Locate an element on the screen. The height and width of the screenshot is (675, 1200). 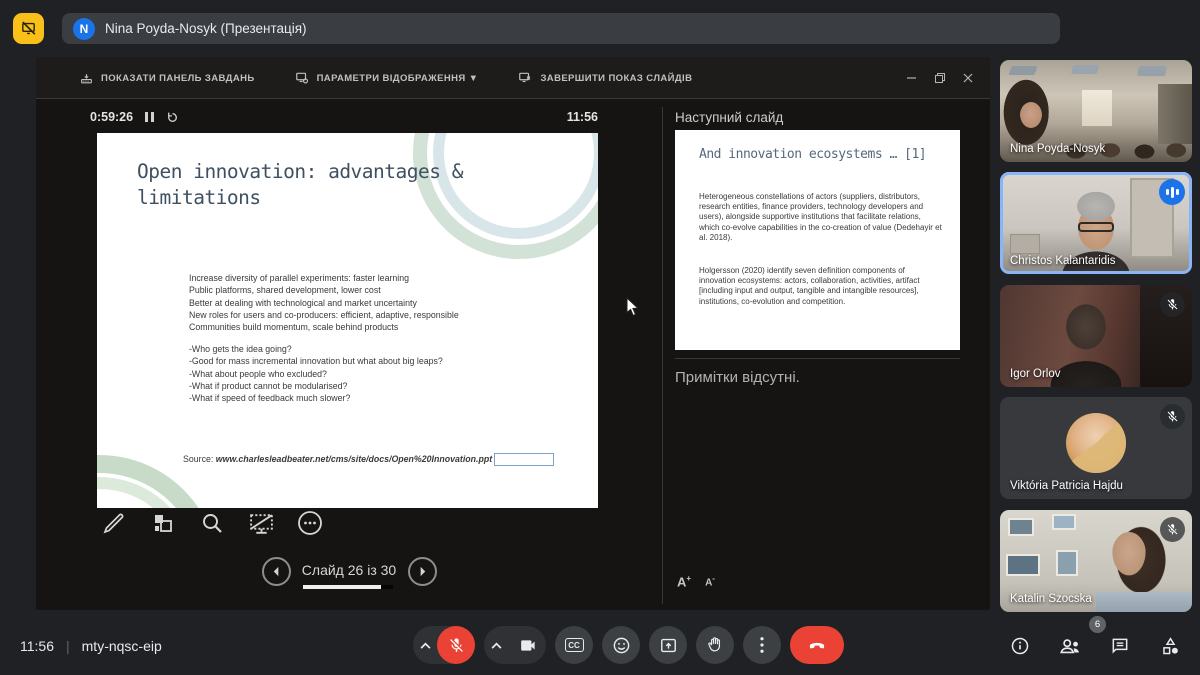
camera-control-group is located at coordinates (515, 645).